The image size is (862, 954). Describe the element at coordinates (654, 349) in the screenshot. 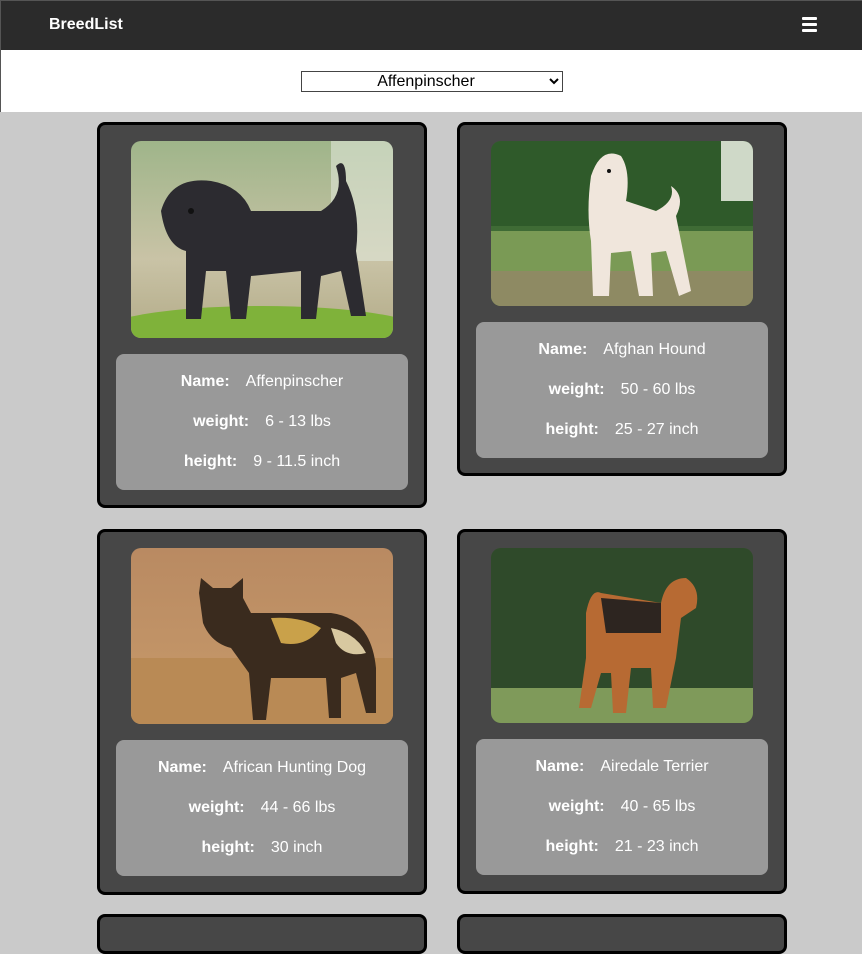

I see `breed-name: Afghan Hound` at that location.